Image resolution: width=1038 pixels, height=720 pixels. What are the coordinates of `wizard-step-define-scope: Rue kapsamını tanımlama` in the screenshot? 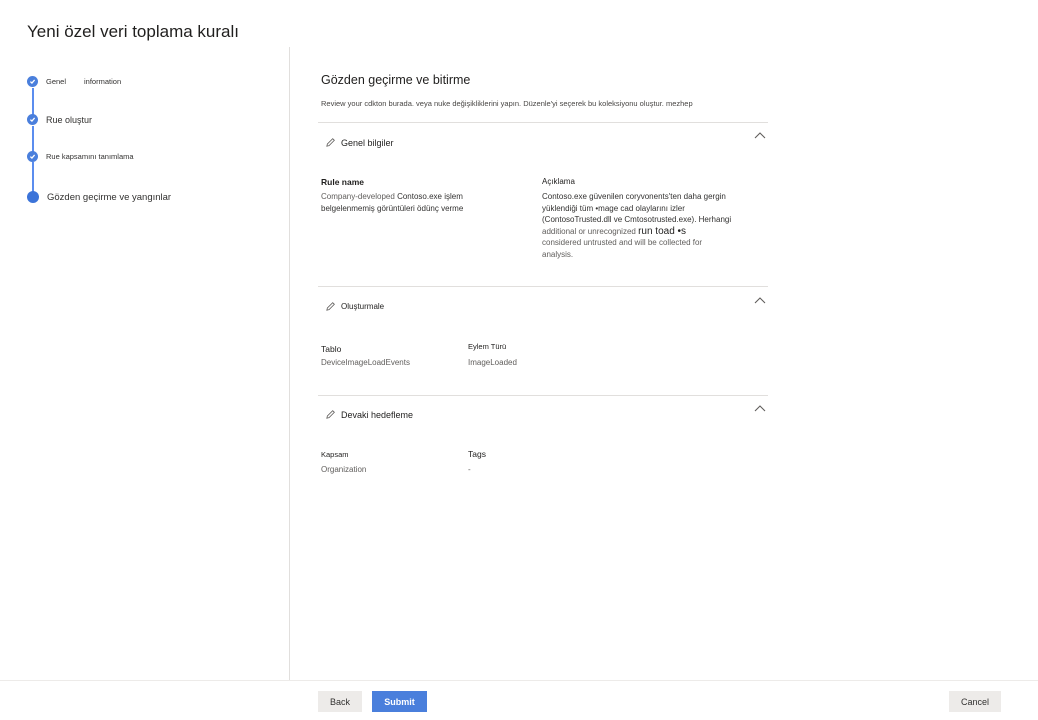 It's located at (80, 156).